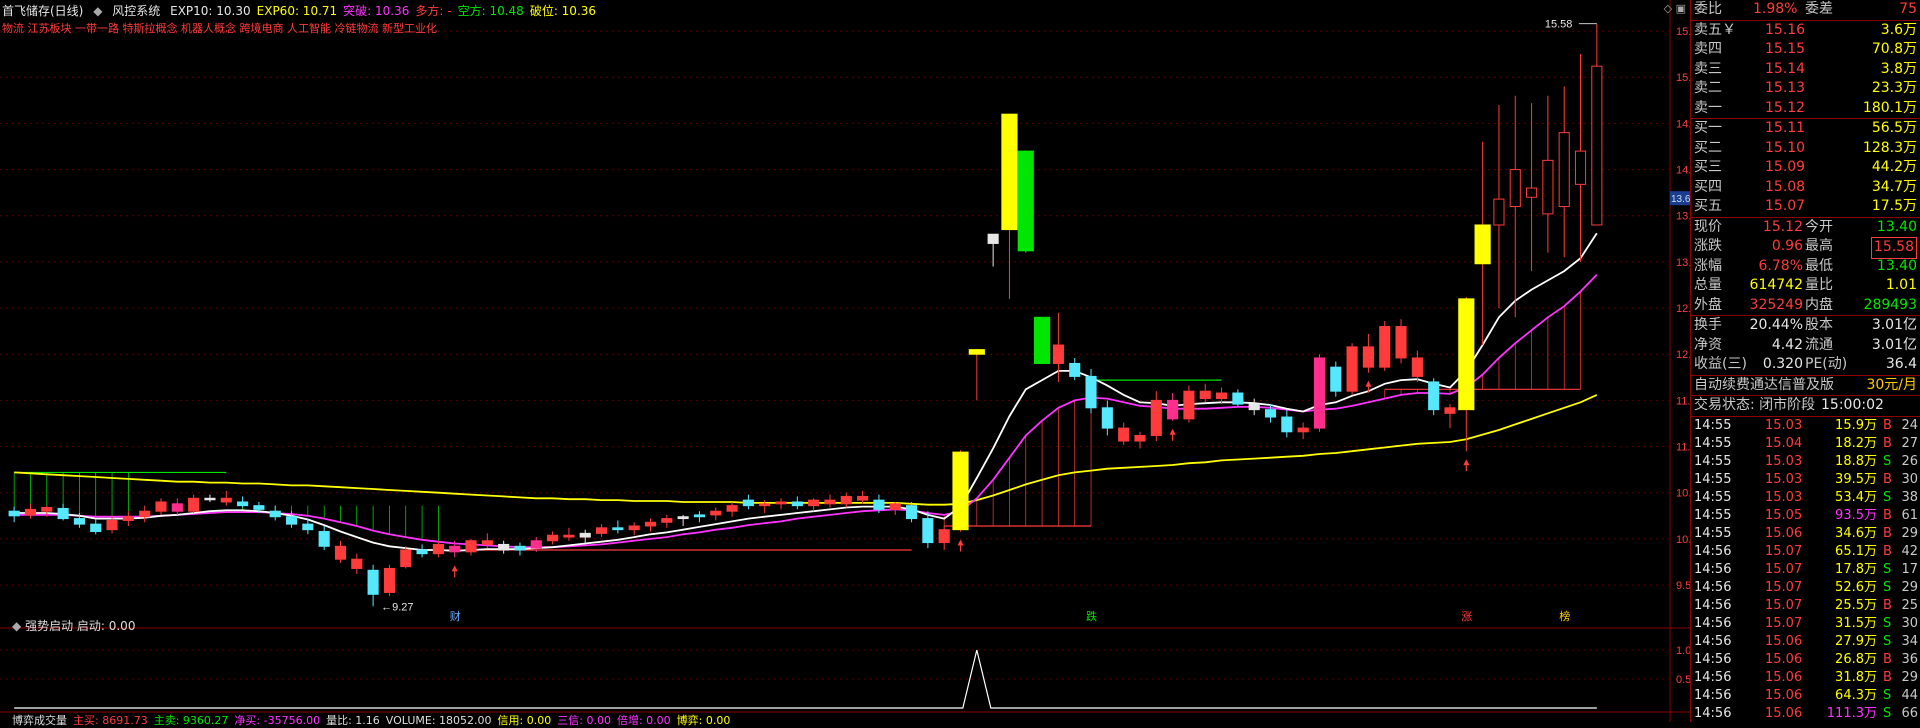 The height and width of the screenshot is (728, 1920). What do you see at coordinates (1805, 207) in the screenshot?
I see `bid-level-4: 买五 15.07 17.5万` at bounding box center [1805, 207].